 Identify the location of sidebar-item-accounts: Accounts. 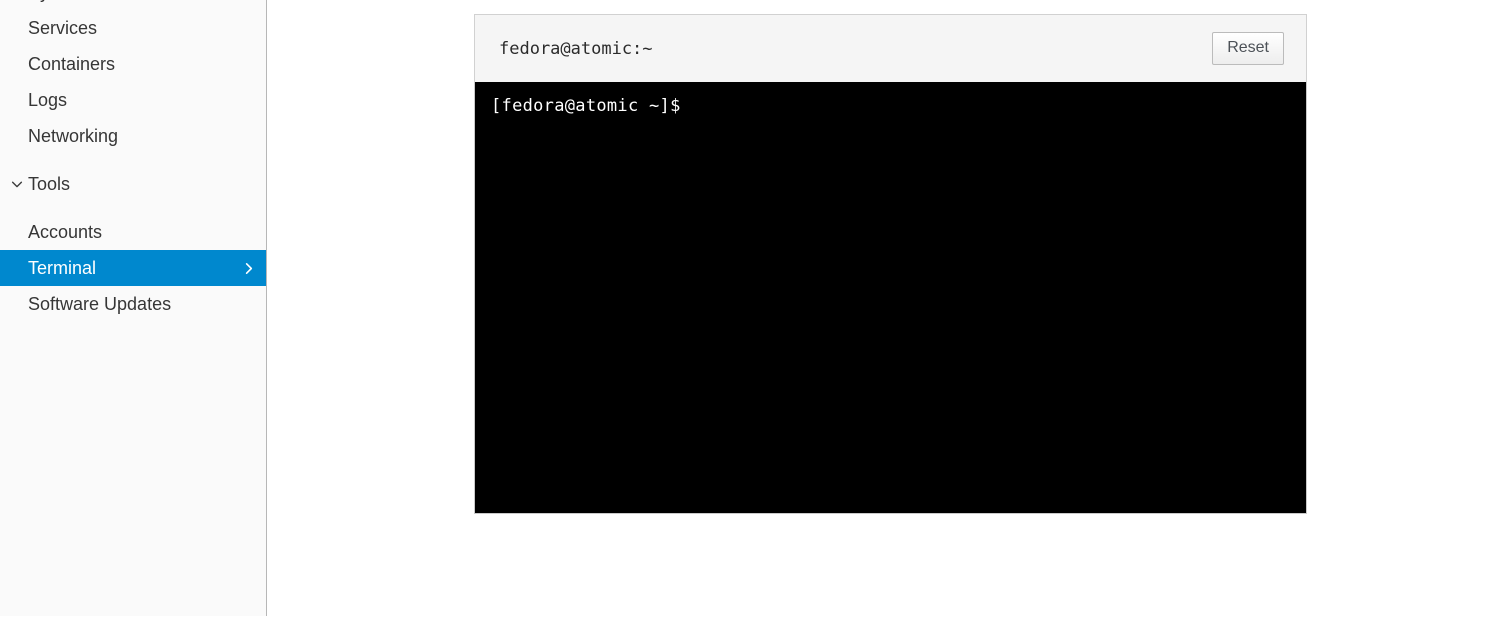
(133, 232).